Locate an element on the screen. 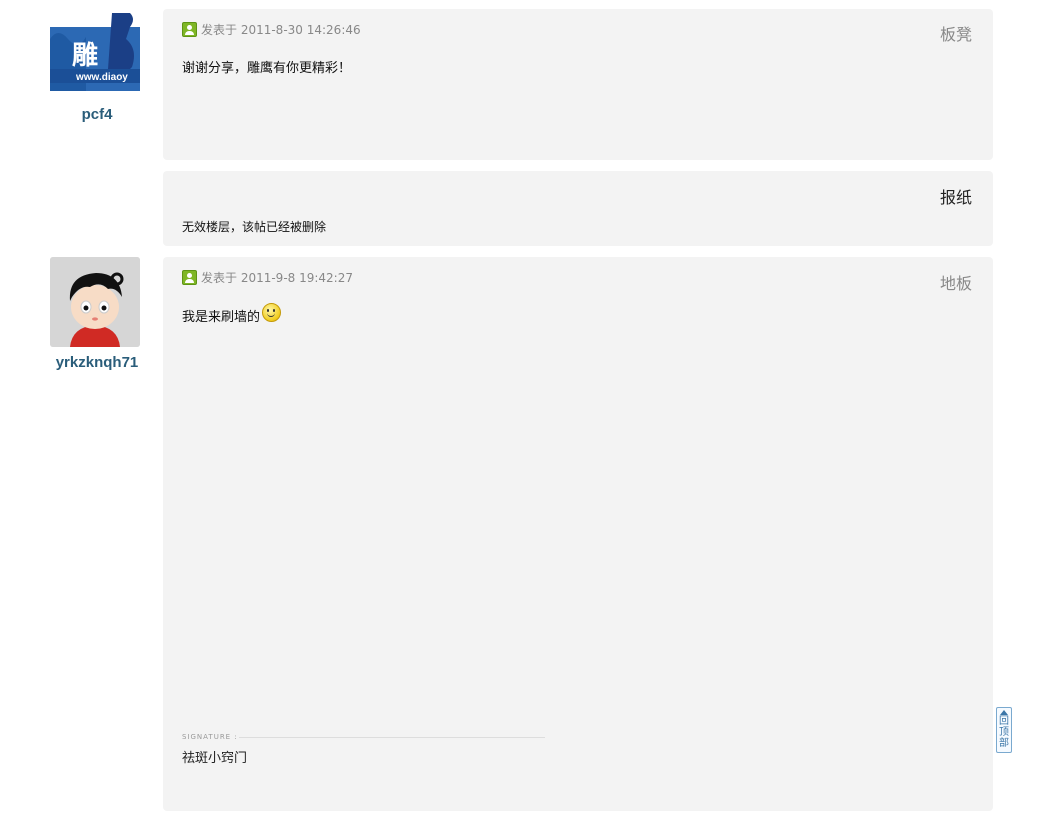  back-to-top-char: 顶 is located at coordinates (1004, 732).